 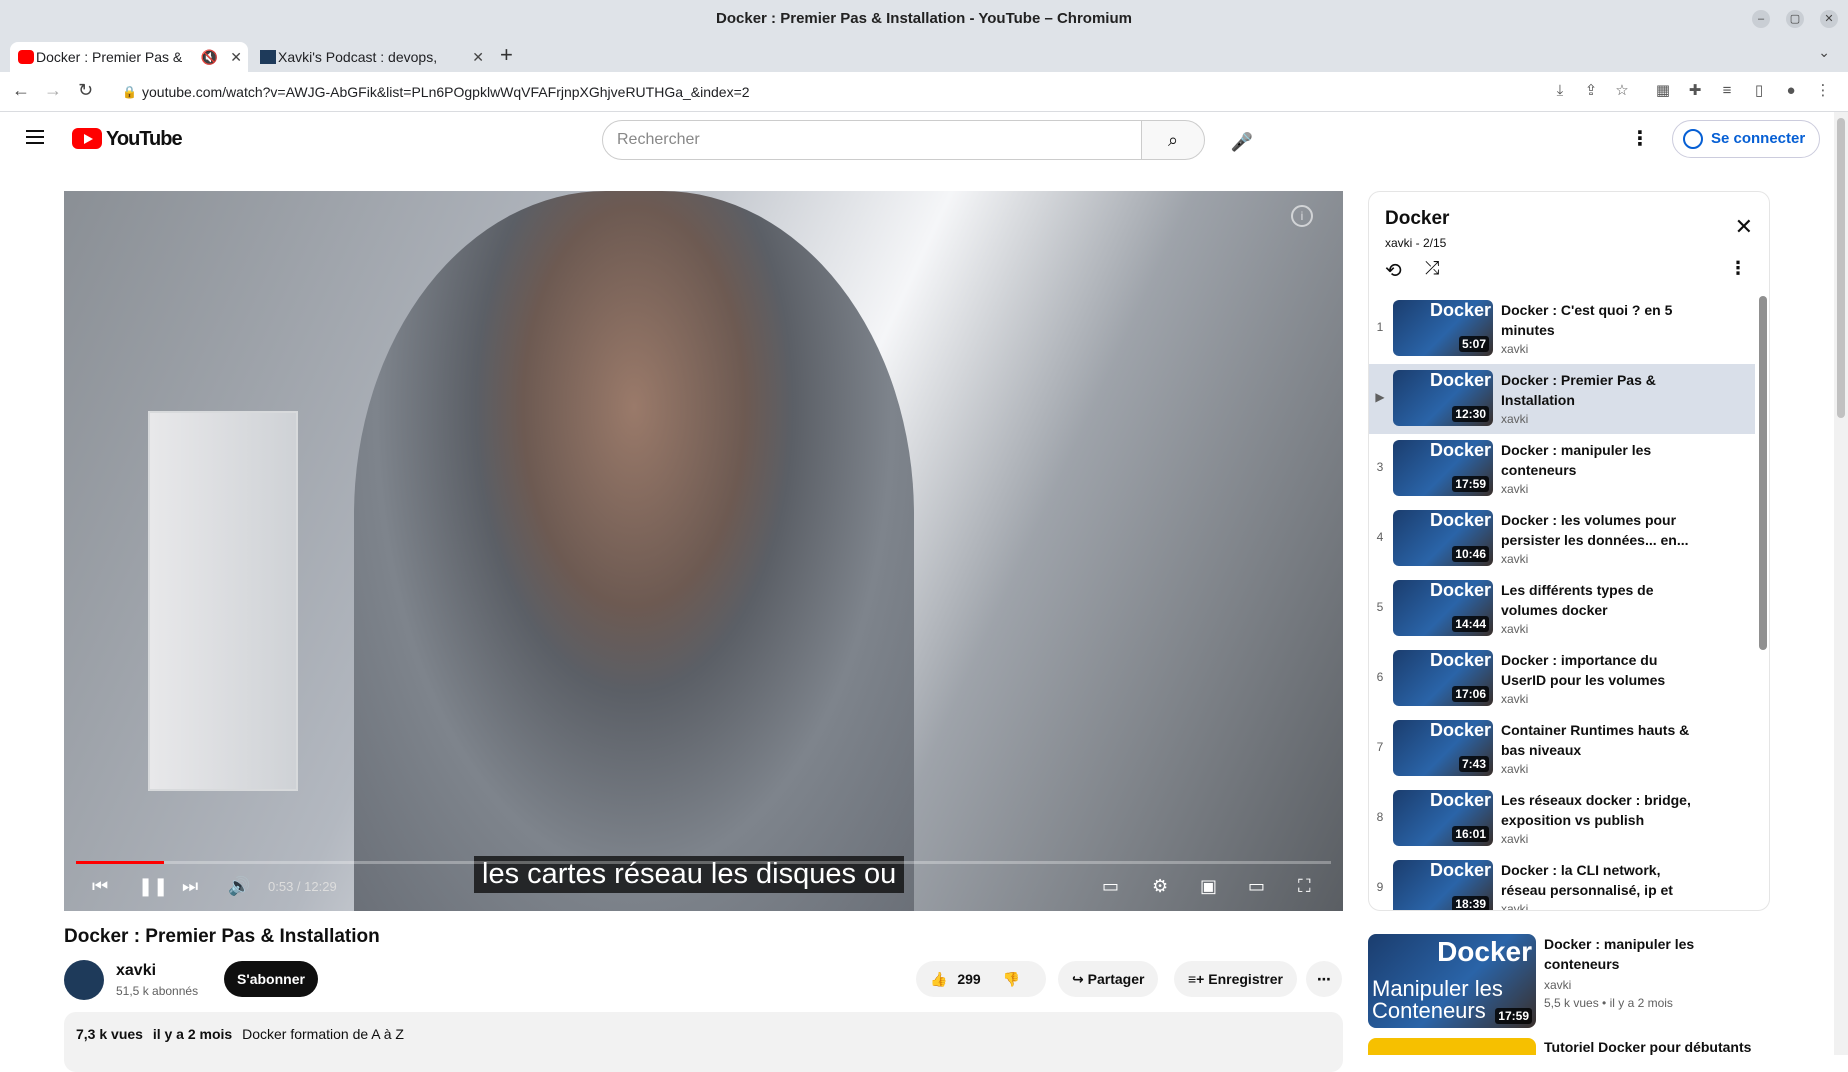 I want to click on playlist-item-thumbnail: Docker 18:39, so click(x=1443, y=885).